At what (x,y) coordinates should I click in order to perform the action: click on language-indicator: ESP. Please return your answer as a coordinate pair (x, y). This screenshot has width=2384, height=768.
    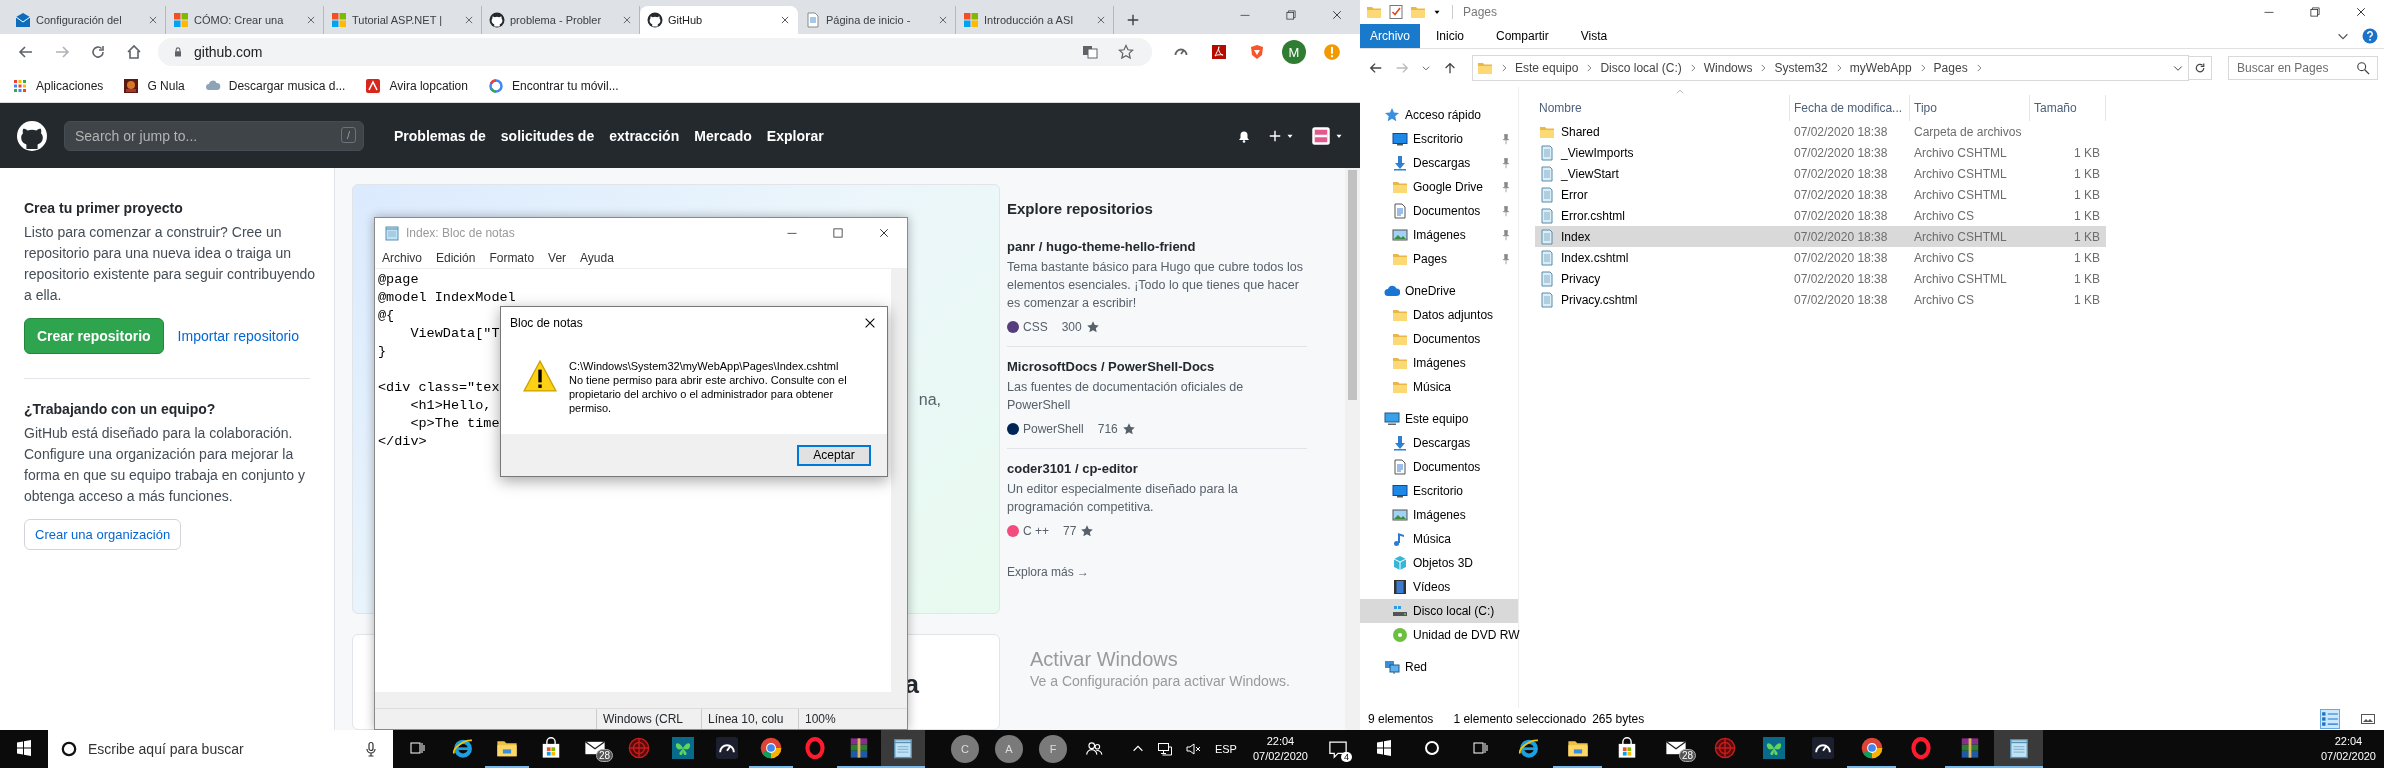
    Looking at the image, I should click on (1225, 749).